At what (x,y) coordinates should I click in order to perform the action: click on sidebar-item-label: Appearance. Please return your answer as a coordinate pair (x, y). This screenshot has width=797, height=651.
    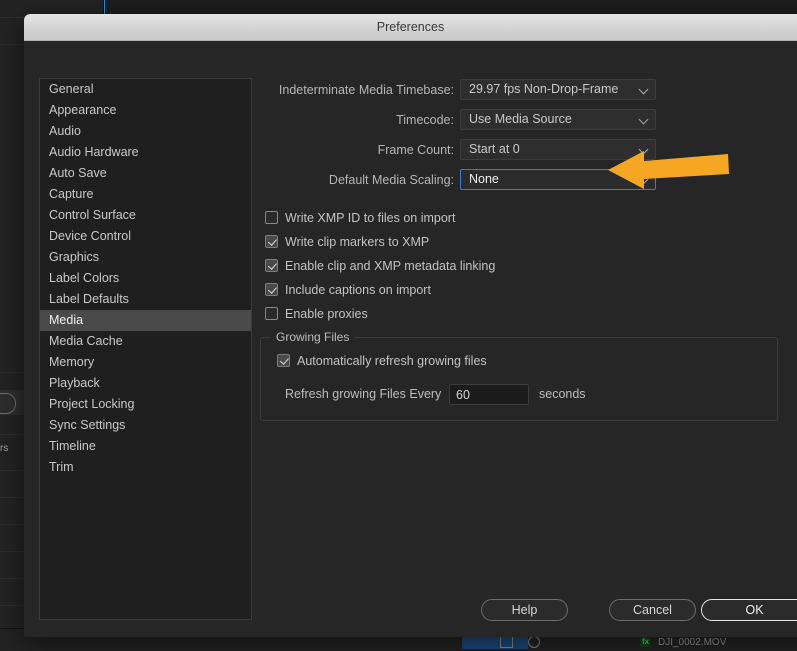
    Looking at the image, I should click on (83, 110).